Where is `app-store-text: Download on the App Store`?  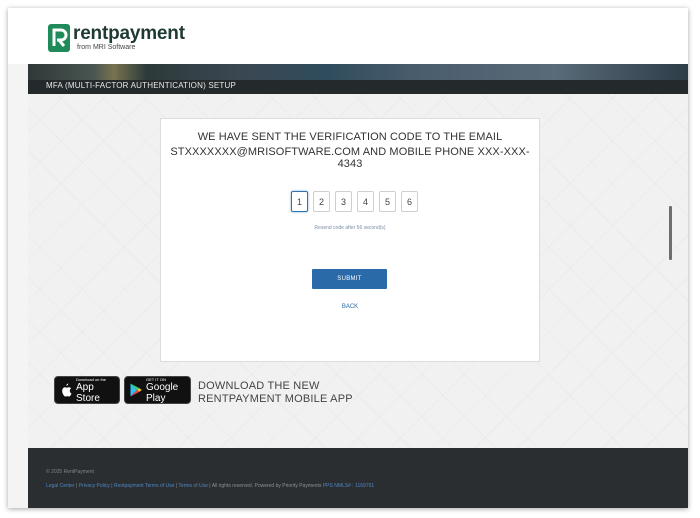
app-store-text: Download on the App Store is located at coordinates (97, 390).